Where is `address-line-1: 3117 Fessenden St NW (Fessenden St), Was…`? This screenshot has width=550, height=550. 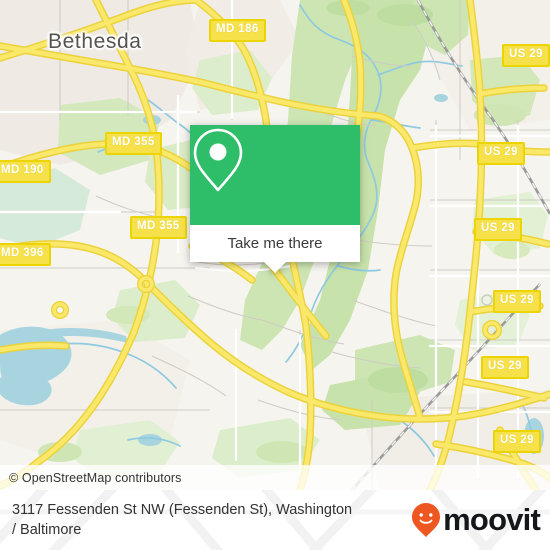
address-line-1: 3117 Fessenden St NW (Fessenden St), Was… is located at coordinates (182, 510).